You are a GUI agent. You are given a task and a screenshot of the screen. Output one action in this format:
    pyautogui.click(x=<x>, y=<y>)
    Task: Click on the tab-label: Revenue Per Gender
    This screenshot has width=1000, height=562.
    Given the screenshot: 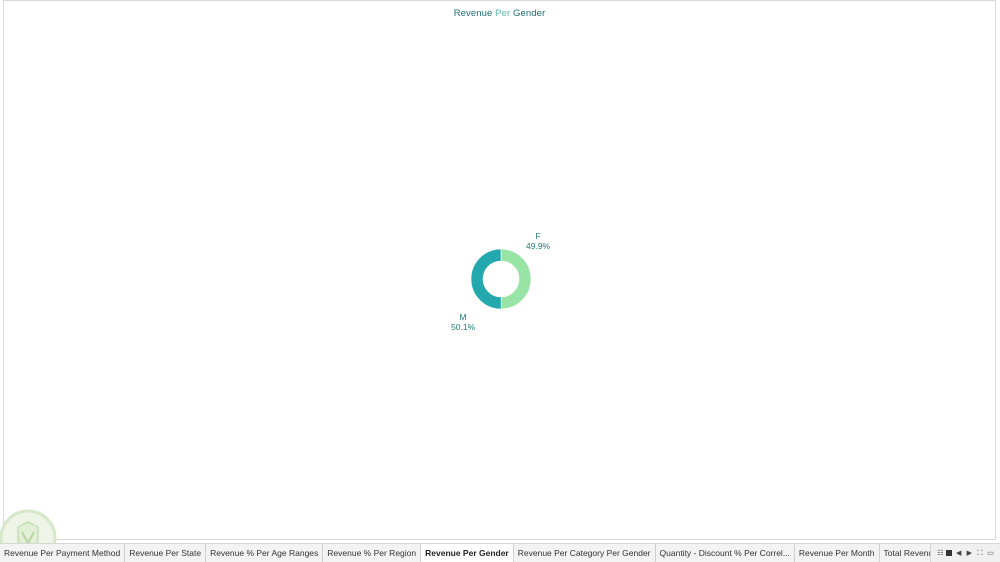 What is the action you would take?
    pyautogui.click(x=467, y=553)
    